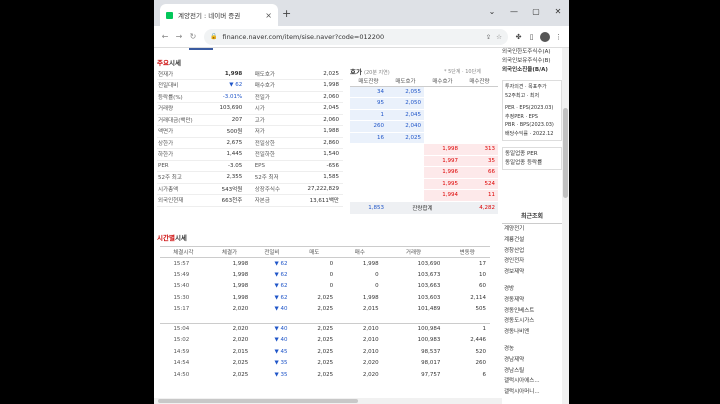 This screenshot has height=404, width=720. What do you see at coordinates (370, 263) in the screenshot?
I see `bid-cell: 1,998` at bounding box center [370, 263].